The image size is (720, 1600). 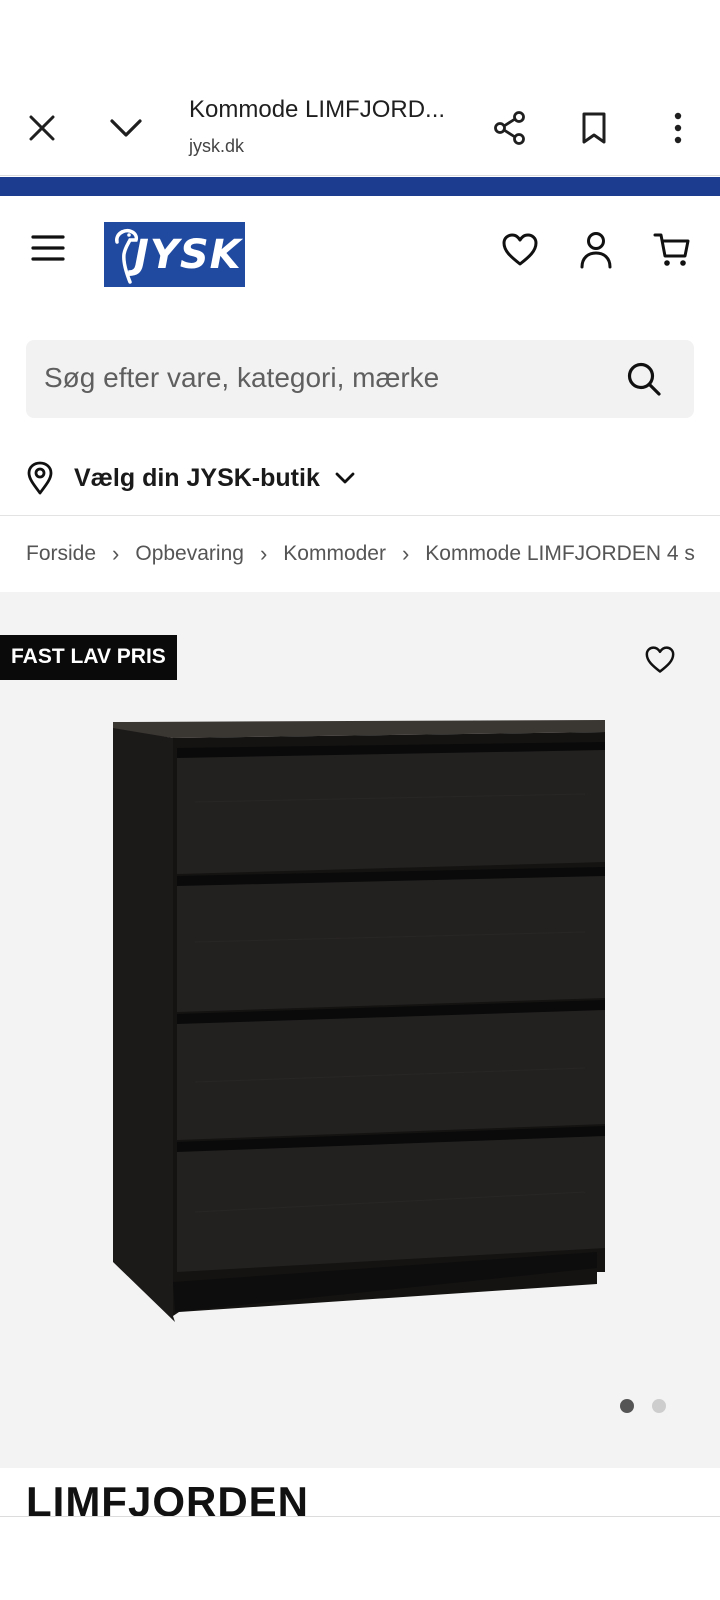 I want to click on more-options-button, so click(x=678, y=128).